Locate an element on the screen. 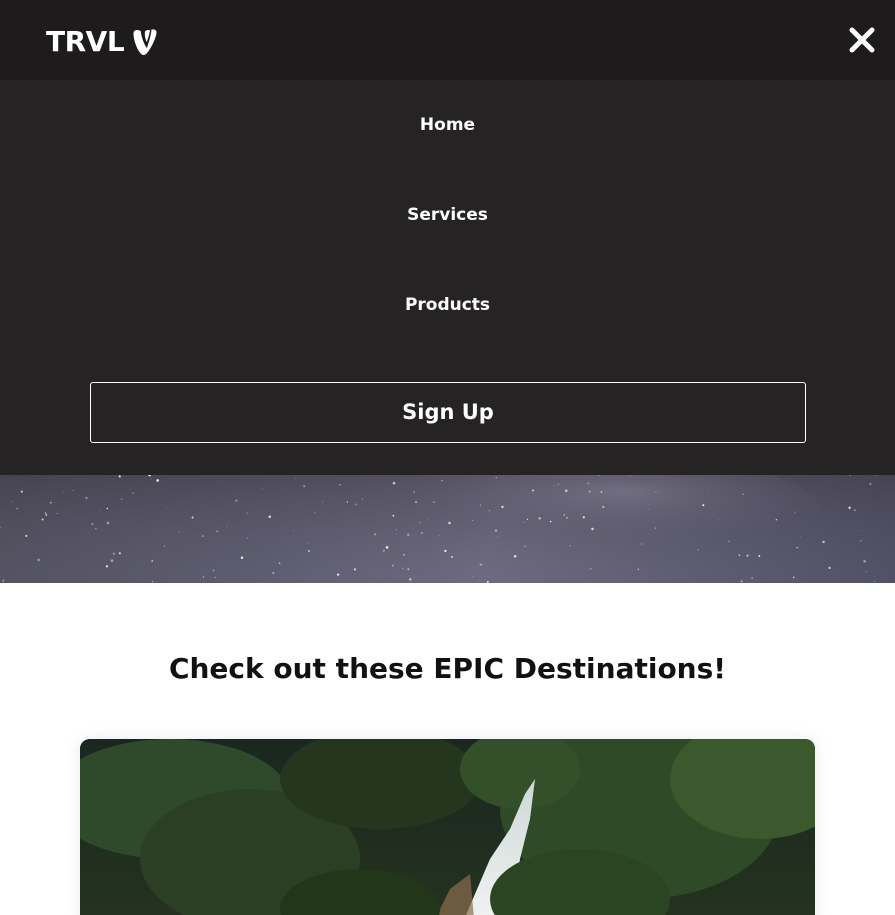 The width and height of the screenshot is (895, 915). nav-item-services: Services is located at coordinates (447, 215).